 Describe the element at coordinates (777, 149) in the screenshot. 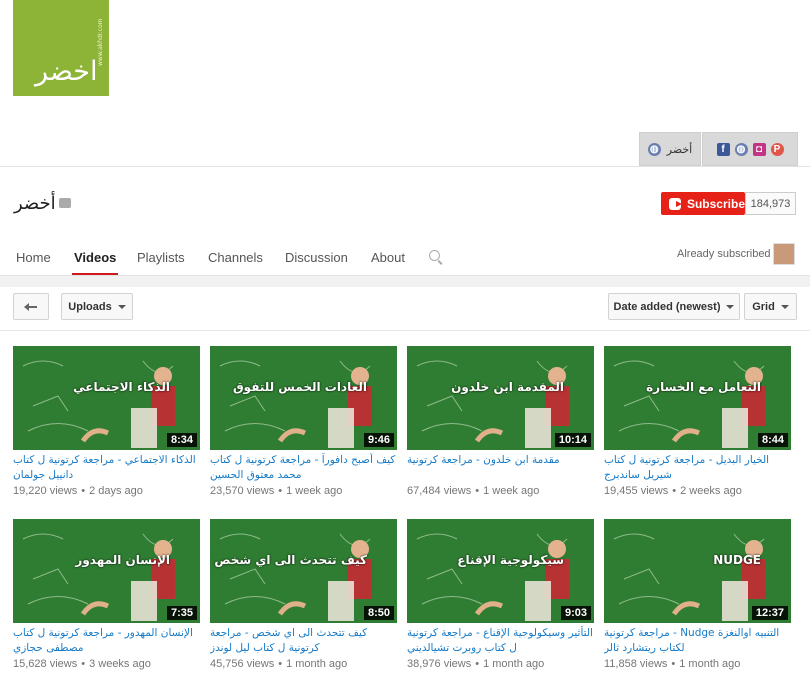

I see `periscope-icon: P` at that location.